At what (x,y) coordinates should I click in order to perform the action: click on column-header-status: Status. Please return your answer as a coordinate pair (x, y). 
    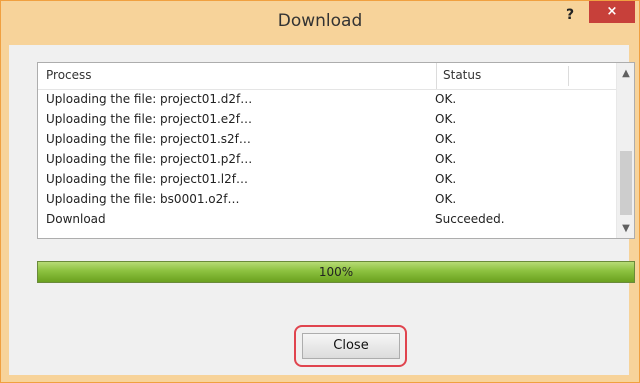
    Looking at the image, I should click on (502, 76).